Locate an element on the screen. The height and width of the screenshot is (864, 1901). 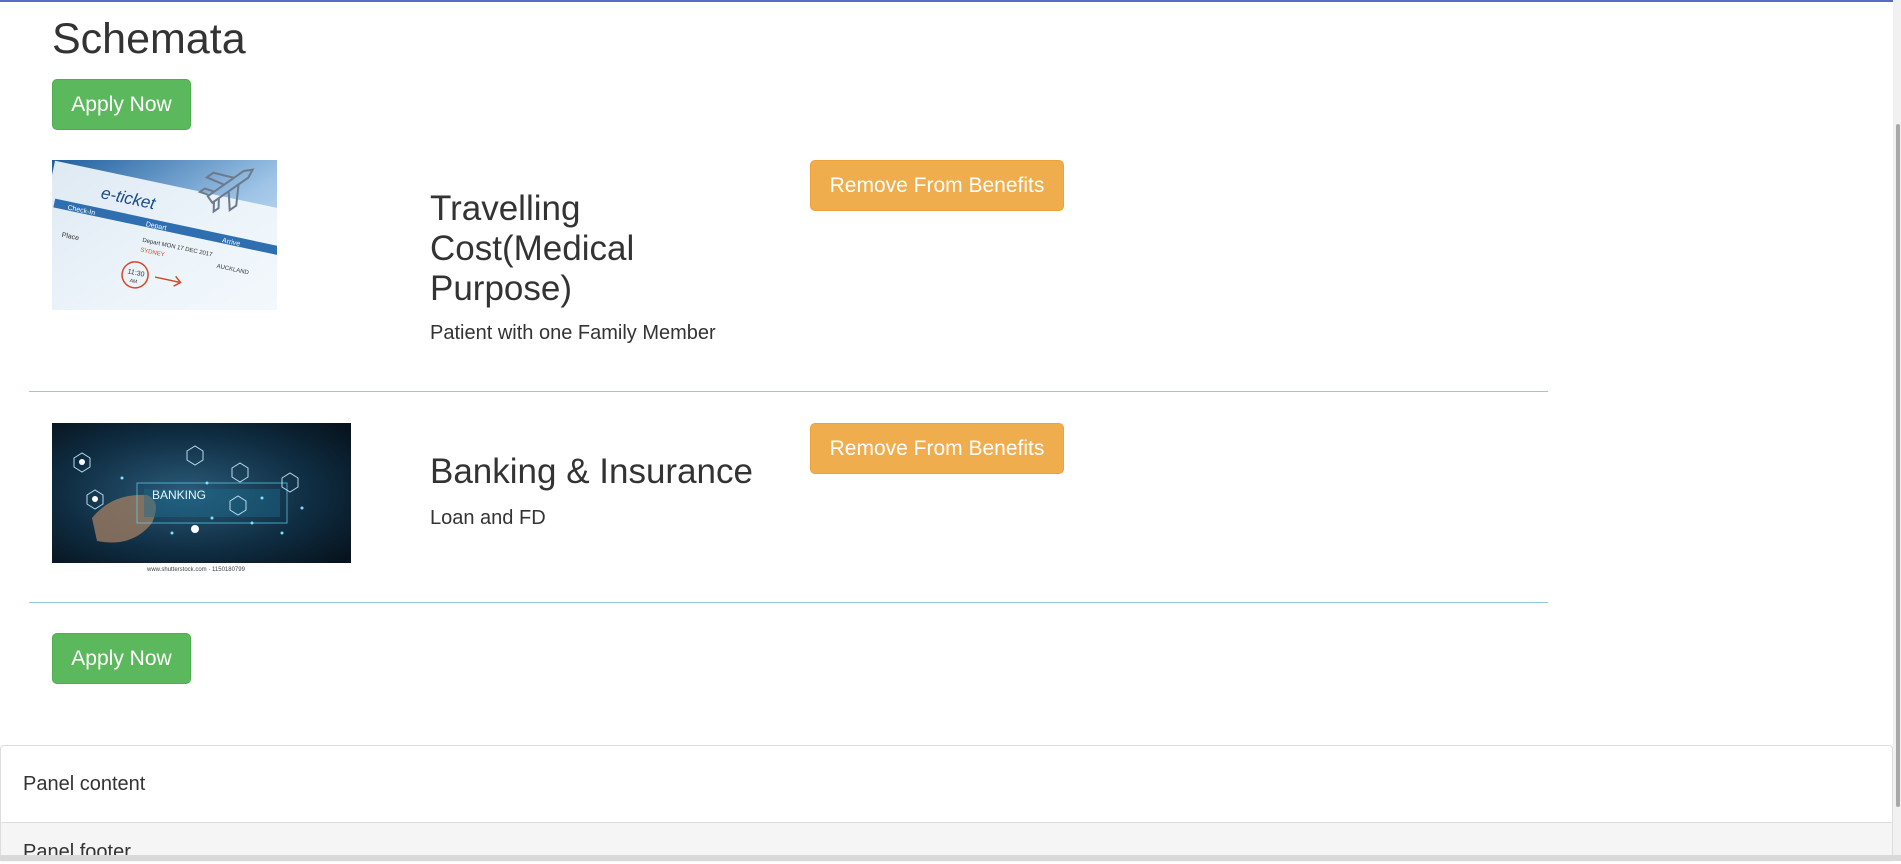
scrollbar-thumb is located at coordinates (1898, 465).